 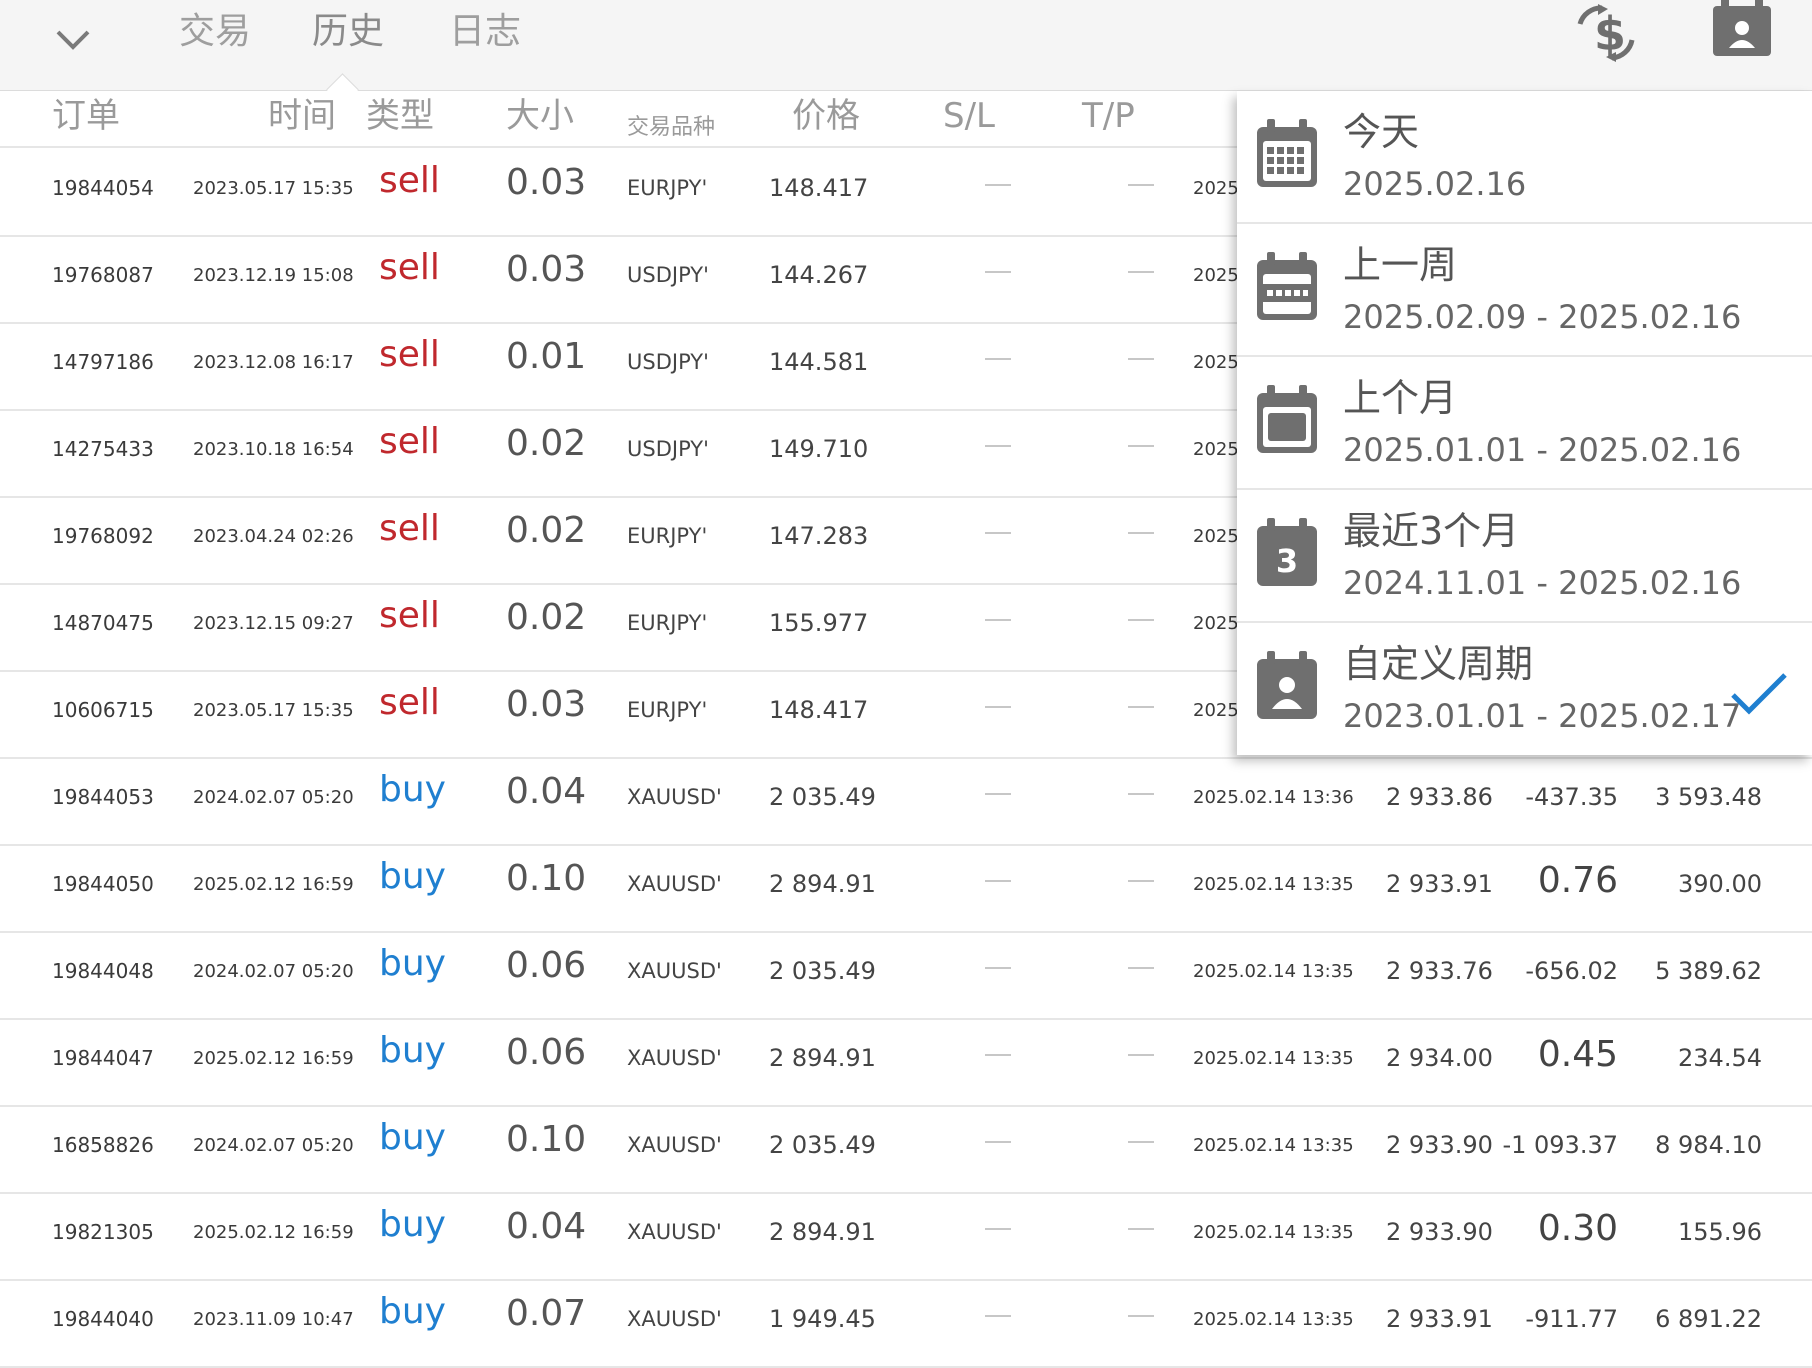 What do you see at coordinates (1108, 116) in the screenshot?
I see `col-tp: T/P` at bounding box center [1108, 116].